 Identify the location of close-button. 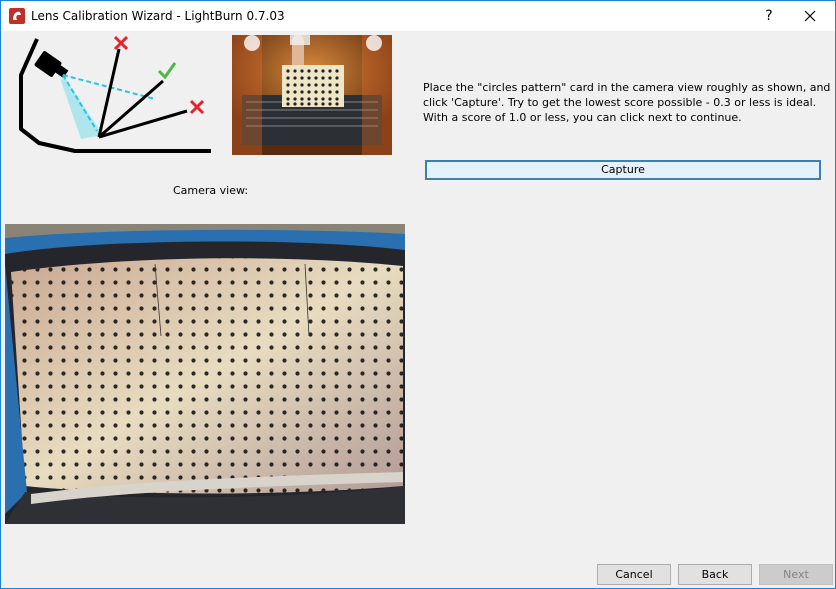
(810, 16).